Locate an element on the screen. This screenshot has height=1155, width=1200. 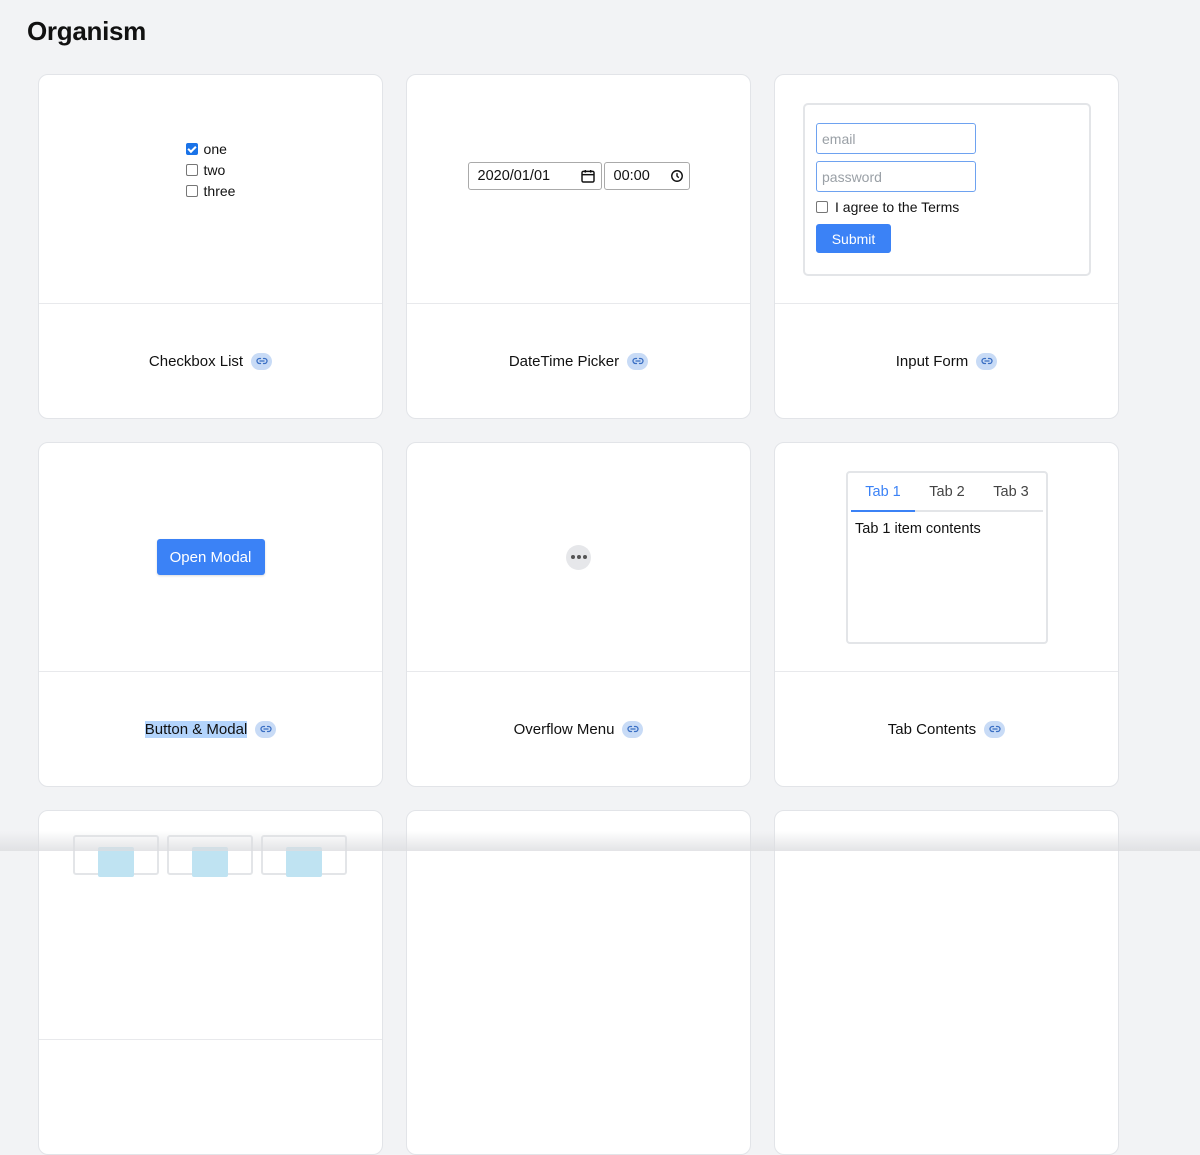
time-input: 00:00 is located at coordinates (647, 176).